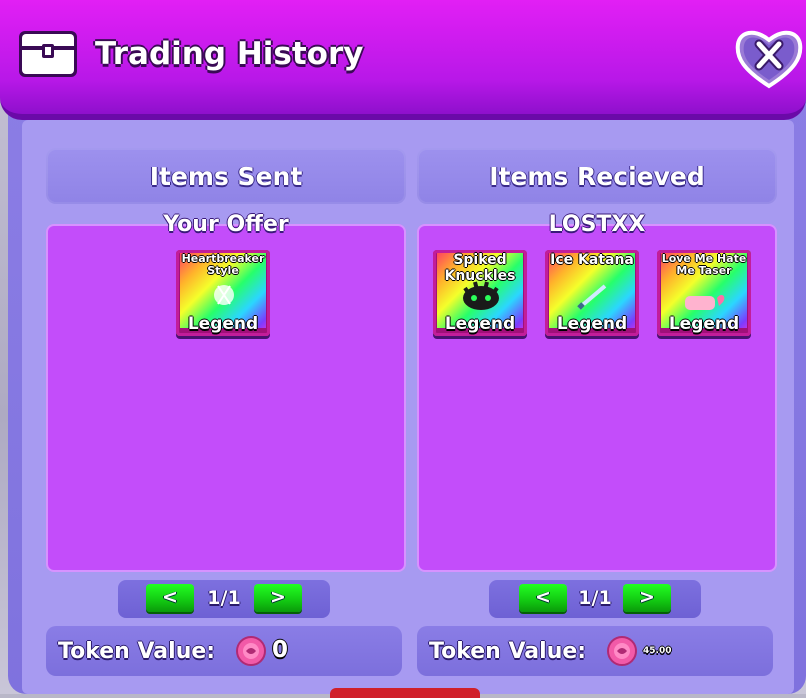 Image resolution: width=806 pixels, height=698 pixels. I want to click on item-name: Spiked Knuckles, so click(480, 268).